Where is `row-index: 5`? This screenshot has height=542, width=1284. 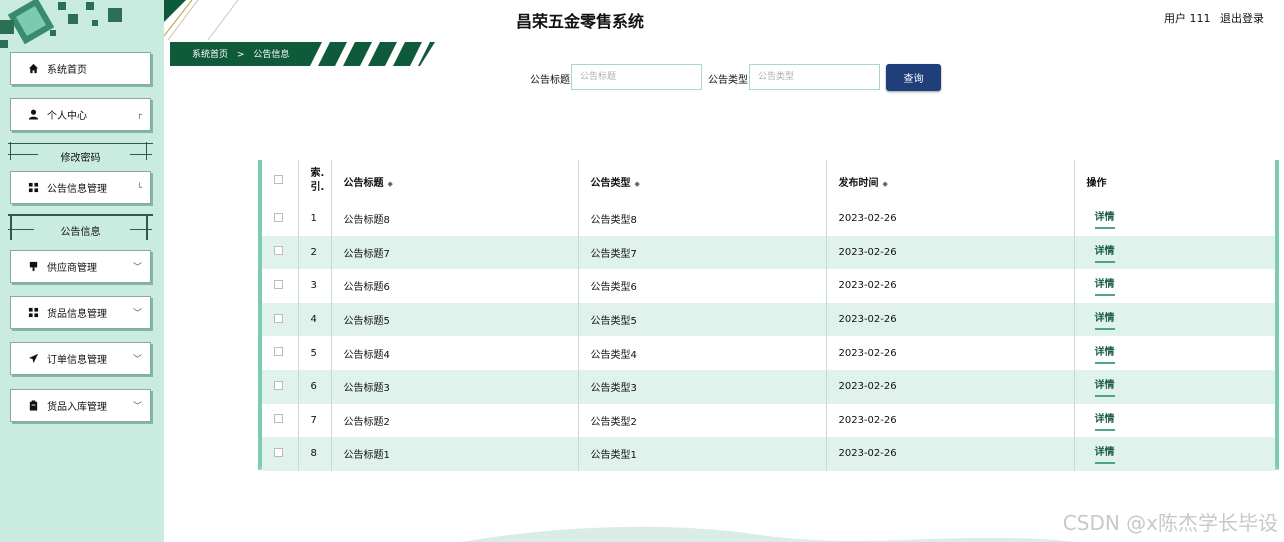 row-index: 5 is located at coordinates (314, 353).